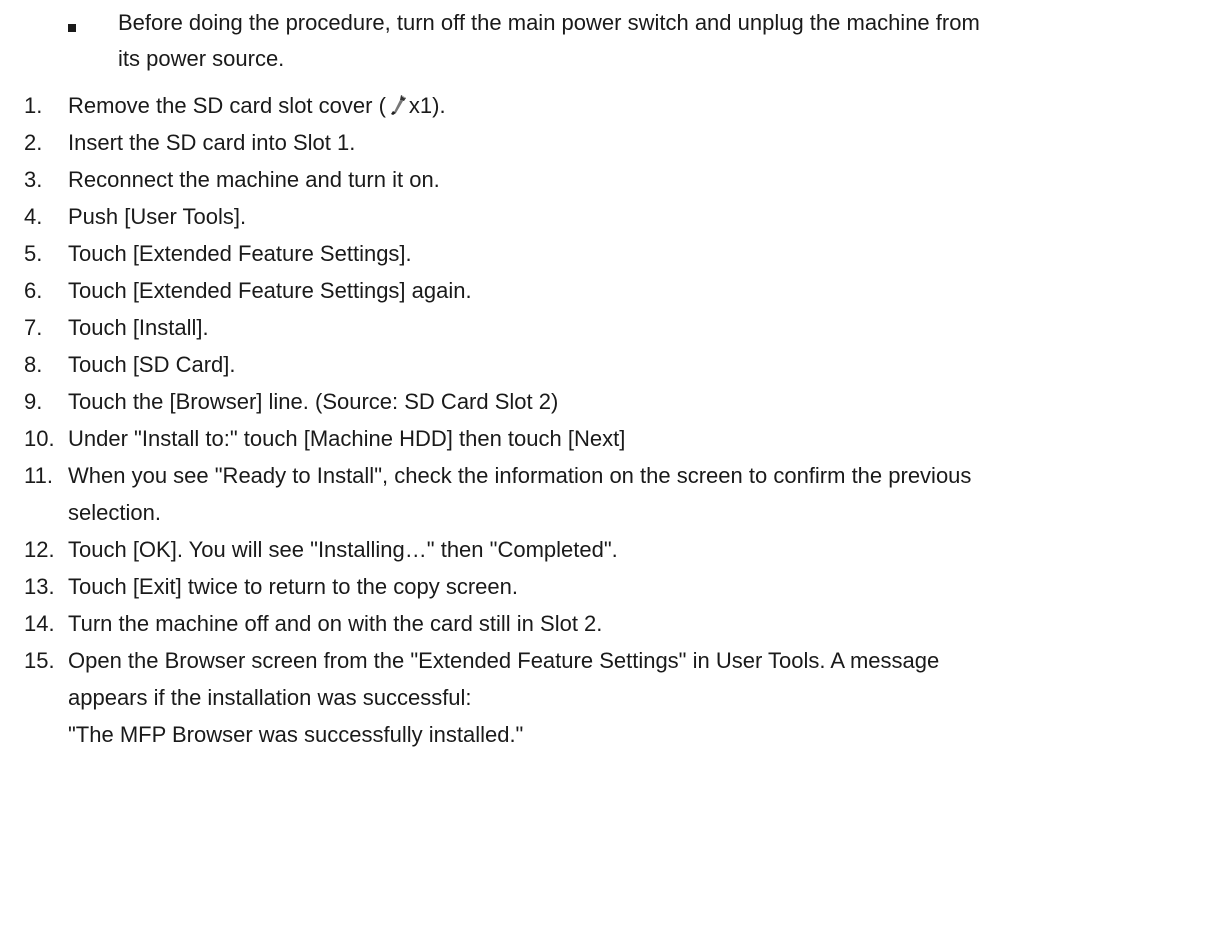 Image resolution: width=1215 pixels, height=951 pixels. Describe the element at coordinates (39, 660) in the screenshot. I see `step-number: 15.` at that location.